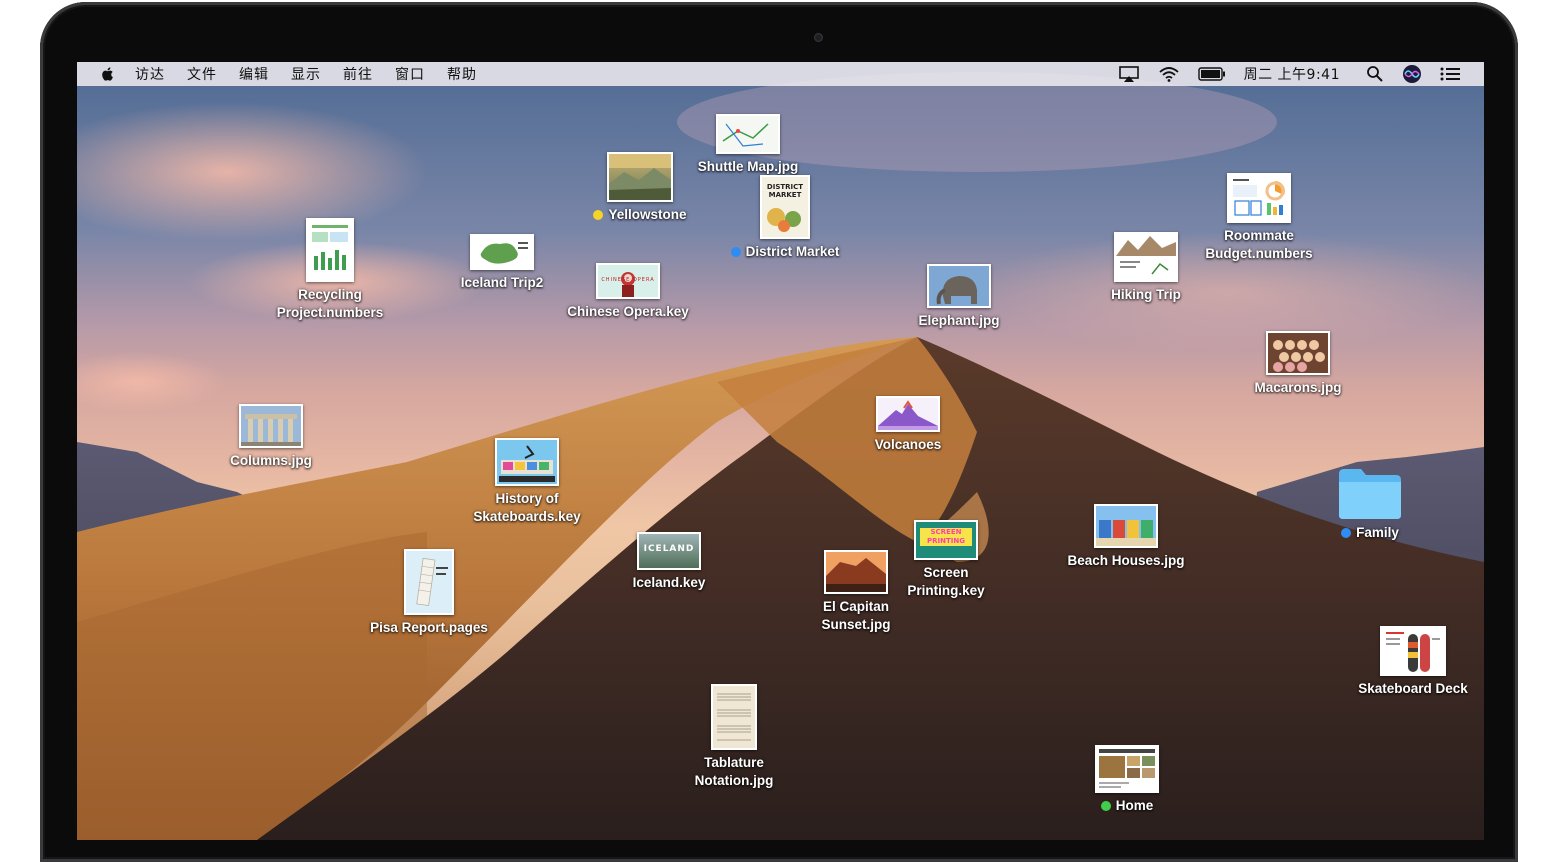 The height and width of the screenshot is (862, 1560). I want to click on yellowstone-thumbnail, so click(640, 177).